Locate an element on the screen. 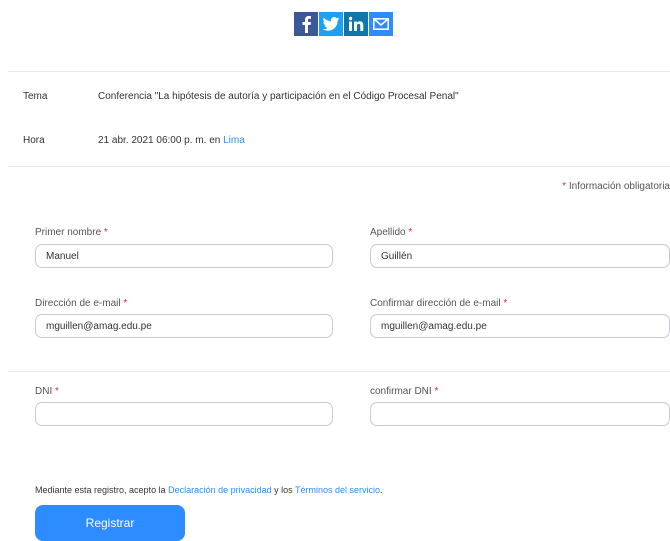 The image size is (670, 541). last-name-input is located at coordinates (520, 256).